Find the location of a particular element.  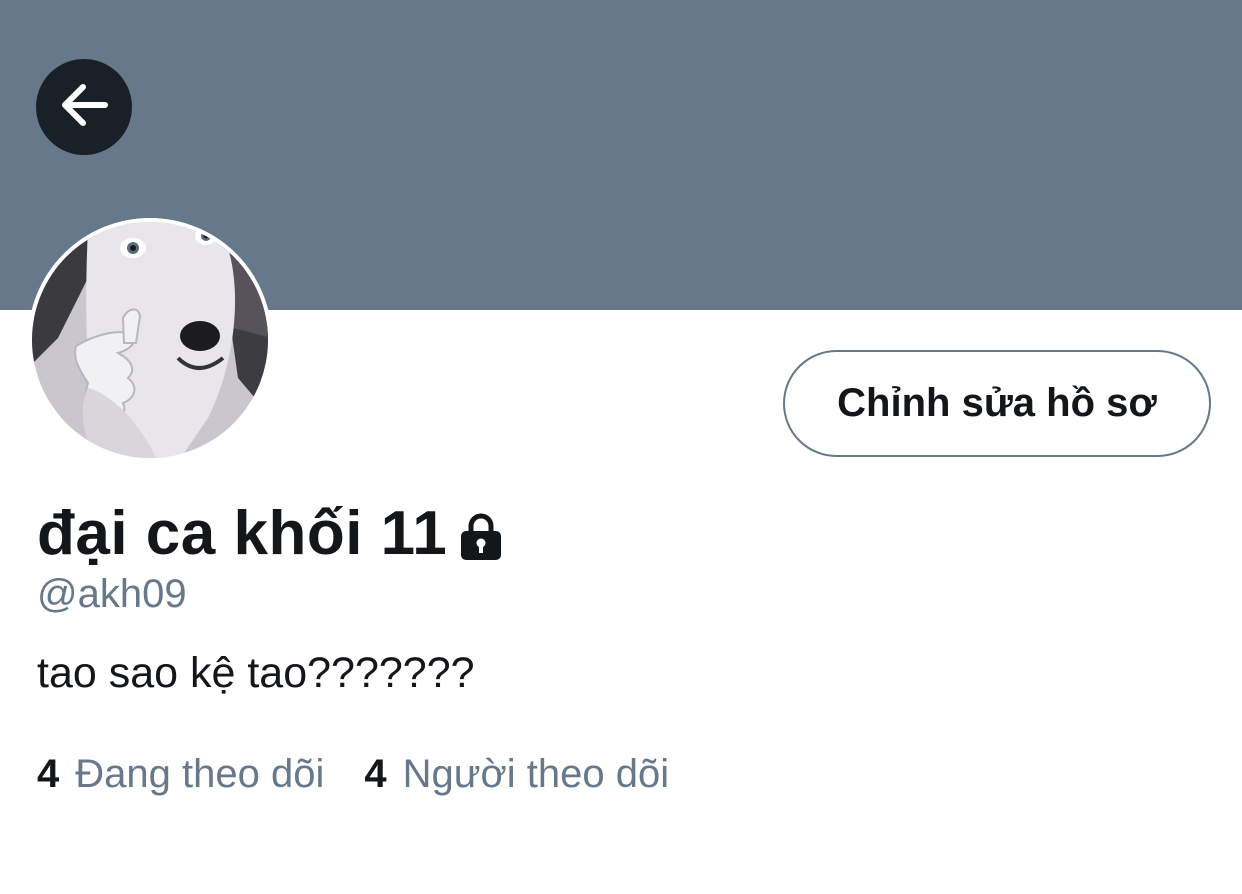

profile-handle: @akh09 is located at coordinates (112, 594).